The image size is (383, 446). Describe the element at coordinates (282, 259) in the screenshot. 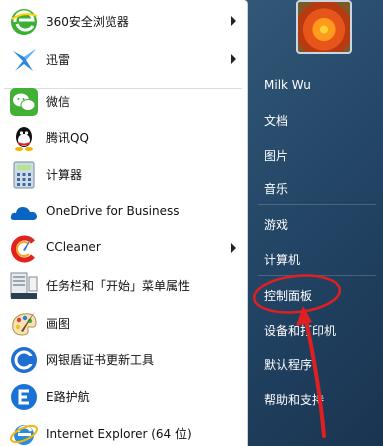

I see `computer-link: 计算机` at that location.